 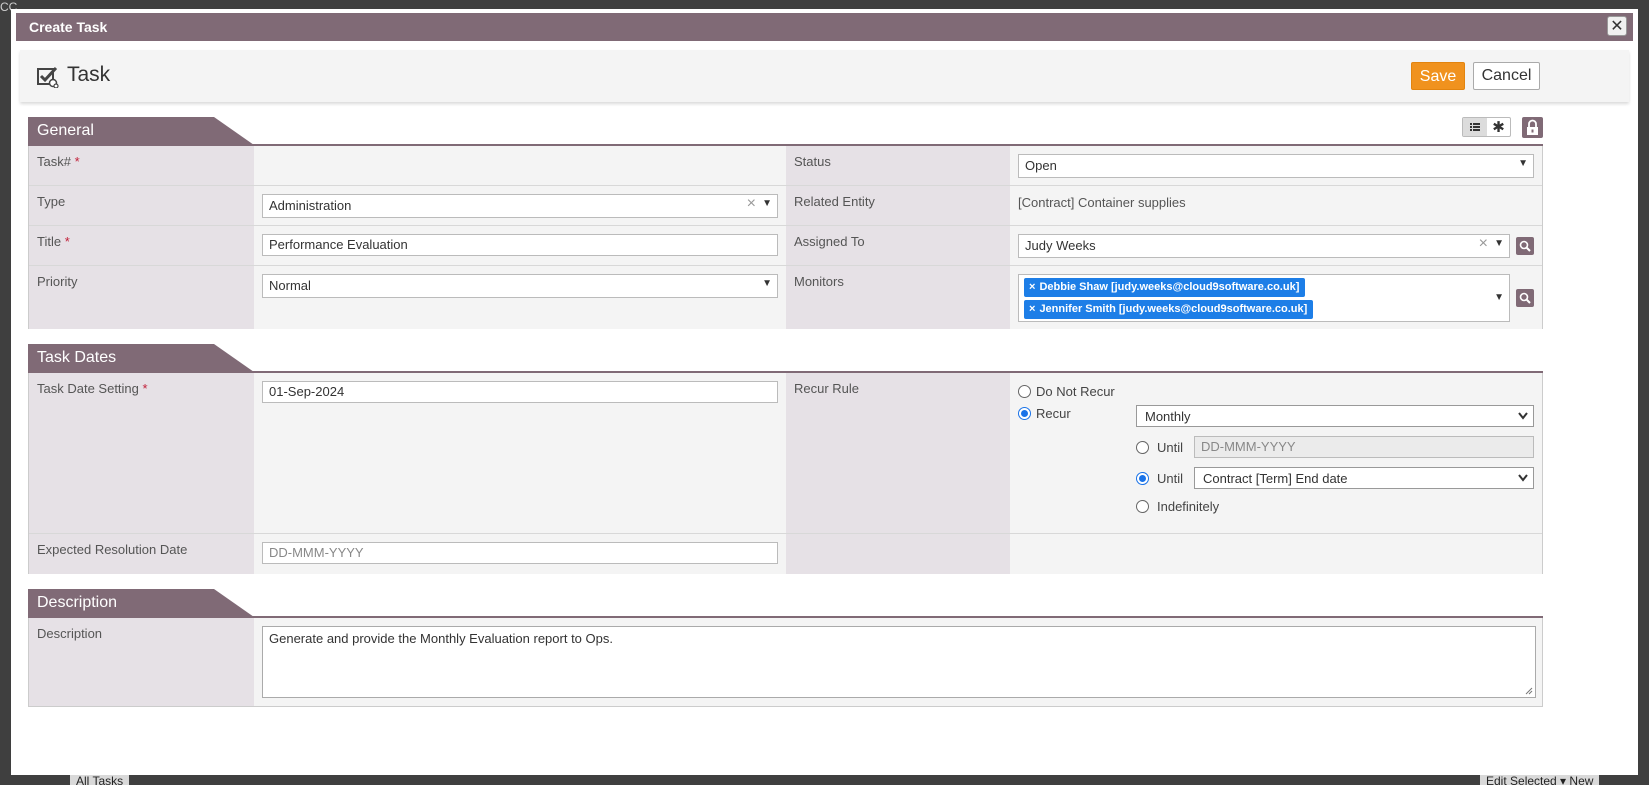 I want to click on close-button: ✕, so click(x=1617, y=26).